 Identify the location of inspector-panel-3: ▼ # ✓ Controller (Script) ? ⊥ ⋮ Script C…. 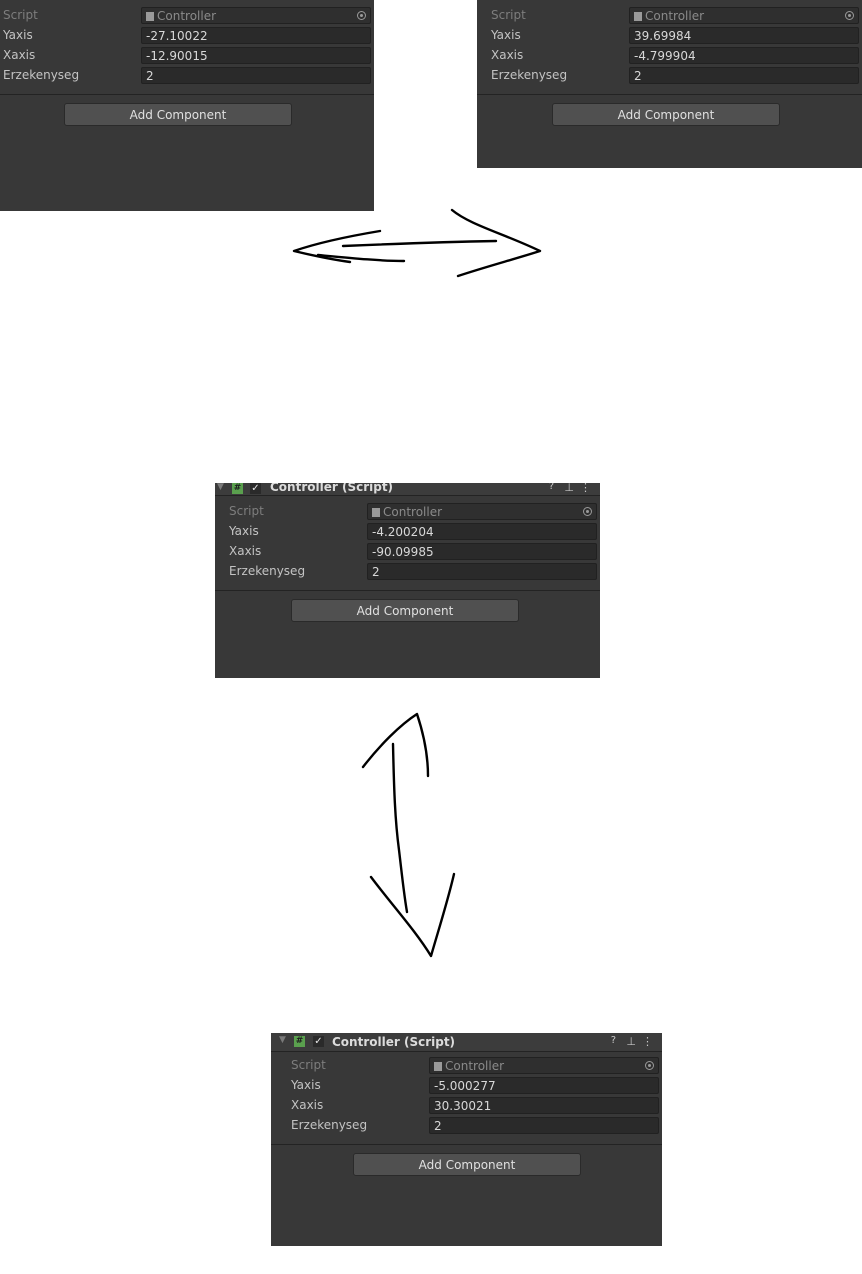
(407, 580).